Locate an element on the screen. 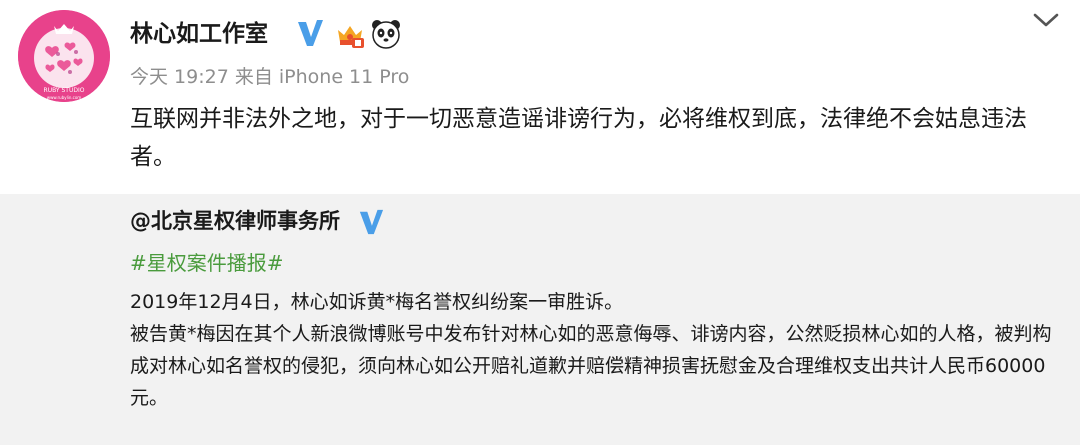 This screenshot has height=445, width=1080. avatar: RUBY STUDIO www.rubylin.com is located at coordinates (64, 56).